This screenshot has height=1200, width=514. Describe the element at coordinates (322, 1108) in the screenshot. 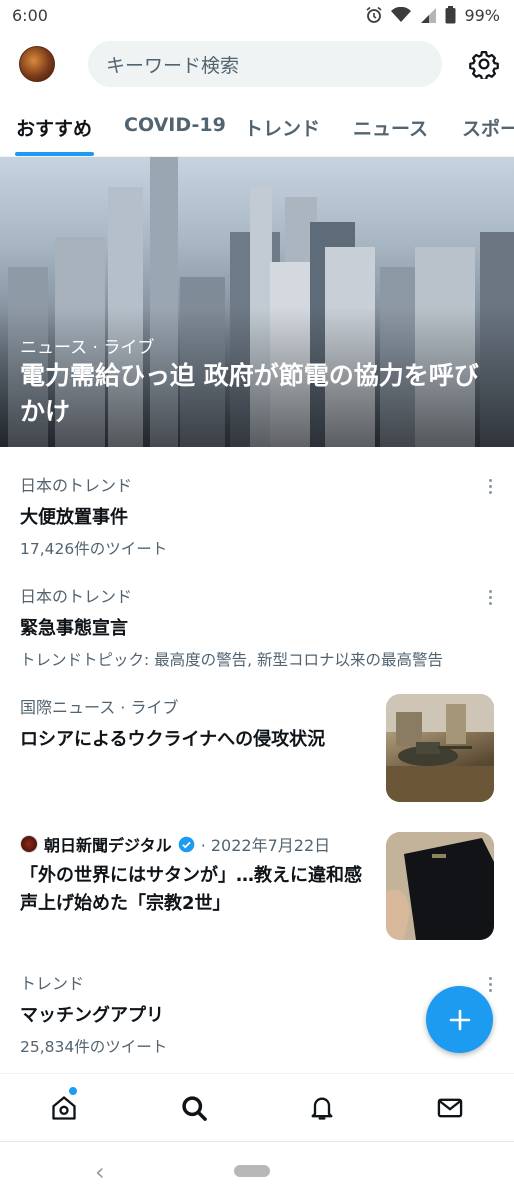

I see `bell-icon` at that location.